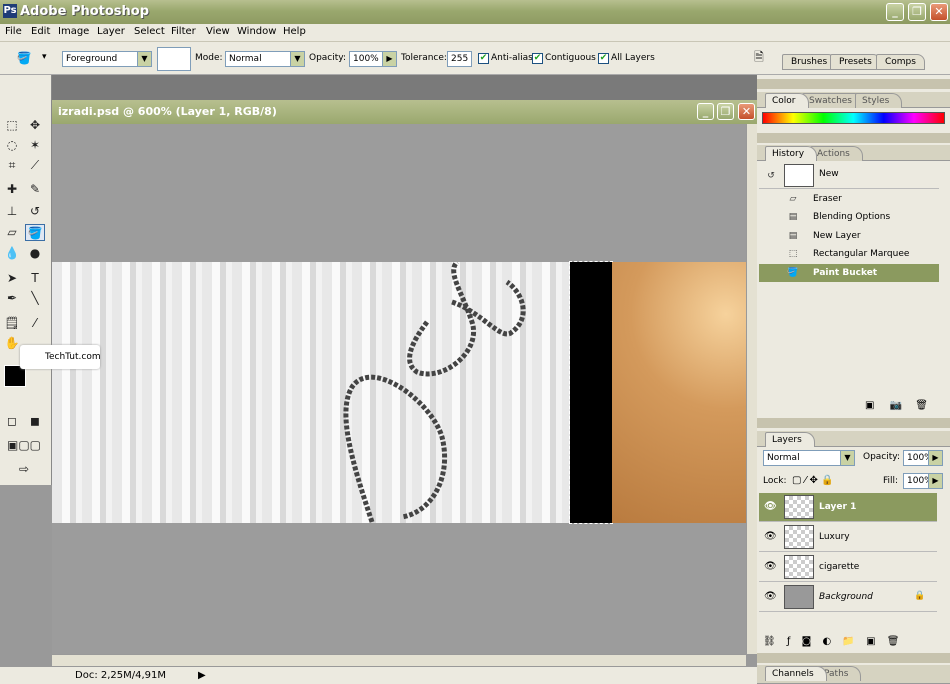 The width and height of the screenshot is (950, 684). Describe the element at coordinates (12, 125) in the screenshot. I see `marquee-tool-icon: ⬚` at that location.